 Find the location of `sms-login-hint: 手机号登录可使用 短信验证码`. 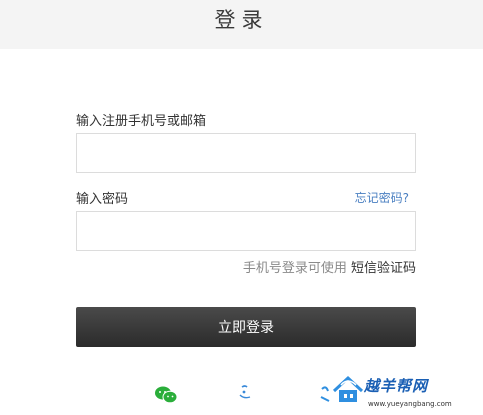

sms-login-hint: 手机号登录可使用 短信验证码 is located at coordinates (329, 266).